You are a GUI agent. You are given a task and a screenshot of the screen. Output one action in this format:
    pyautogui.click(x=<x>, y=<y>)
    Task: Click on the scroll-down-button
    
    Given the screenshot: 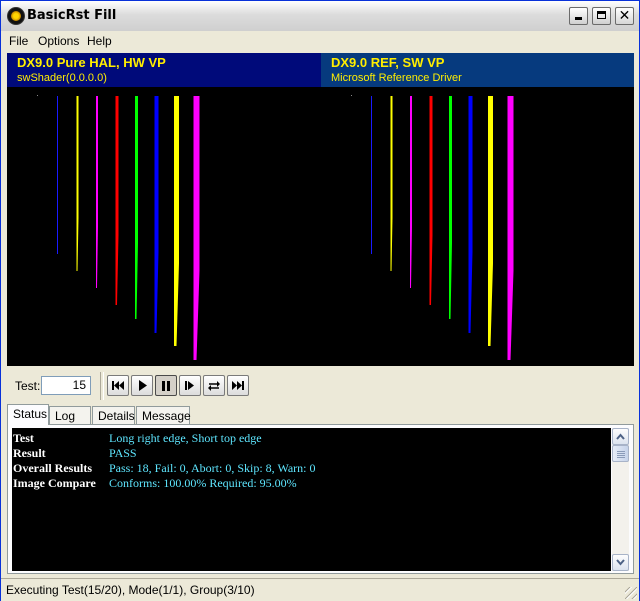 What is the action you would take?
    pyautogui.click(x=620, y=562)
    